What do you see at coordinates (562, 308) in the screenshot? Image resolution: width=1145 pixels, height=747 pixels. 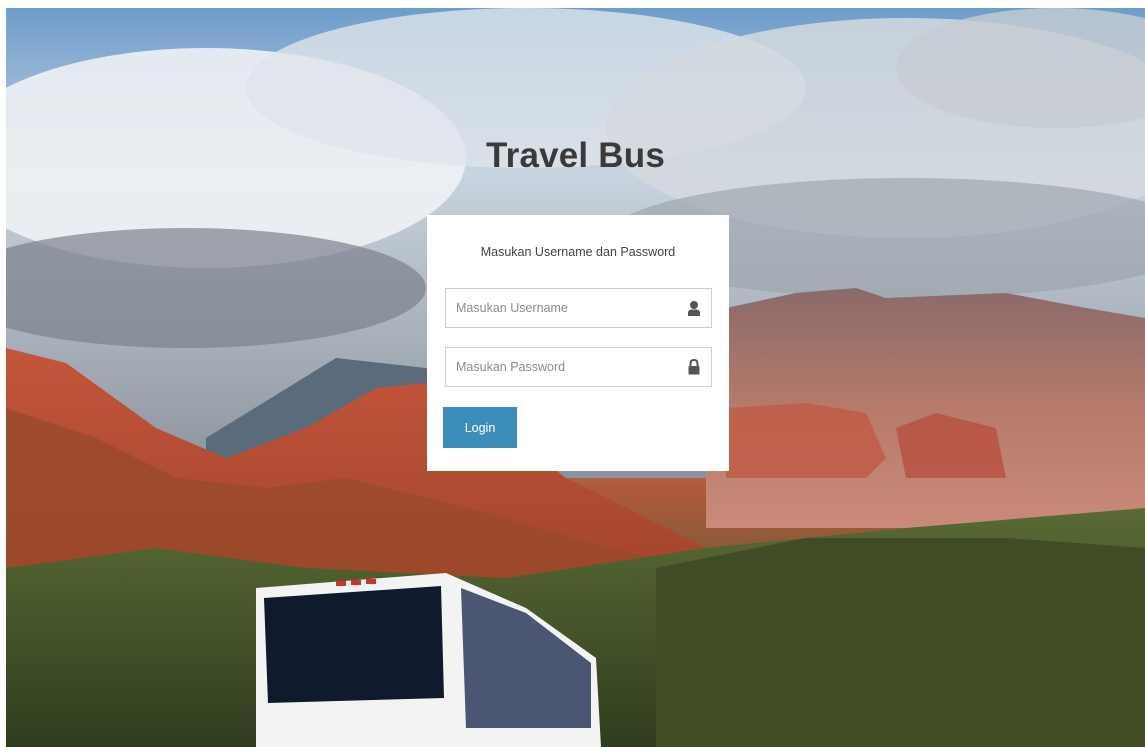 I see `username-input` at bounding box center [562, 308].